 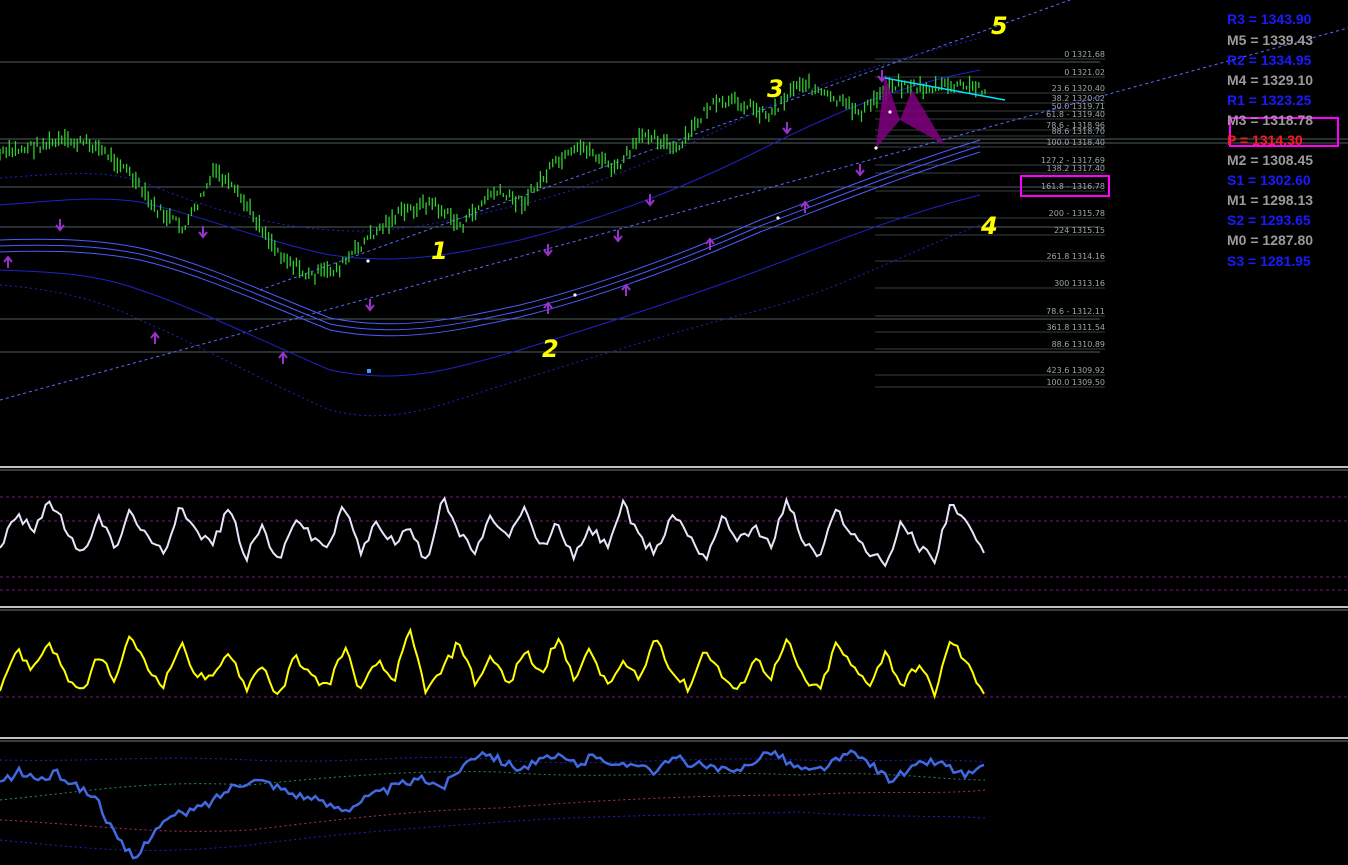 I want to click on wave-label-4: 4, so click(x=989, y=226).